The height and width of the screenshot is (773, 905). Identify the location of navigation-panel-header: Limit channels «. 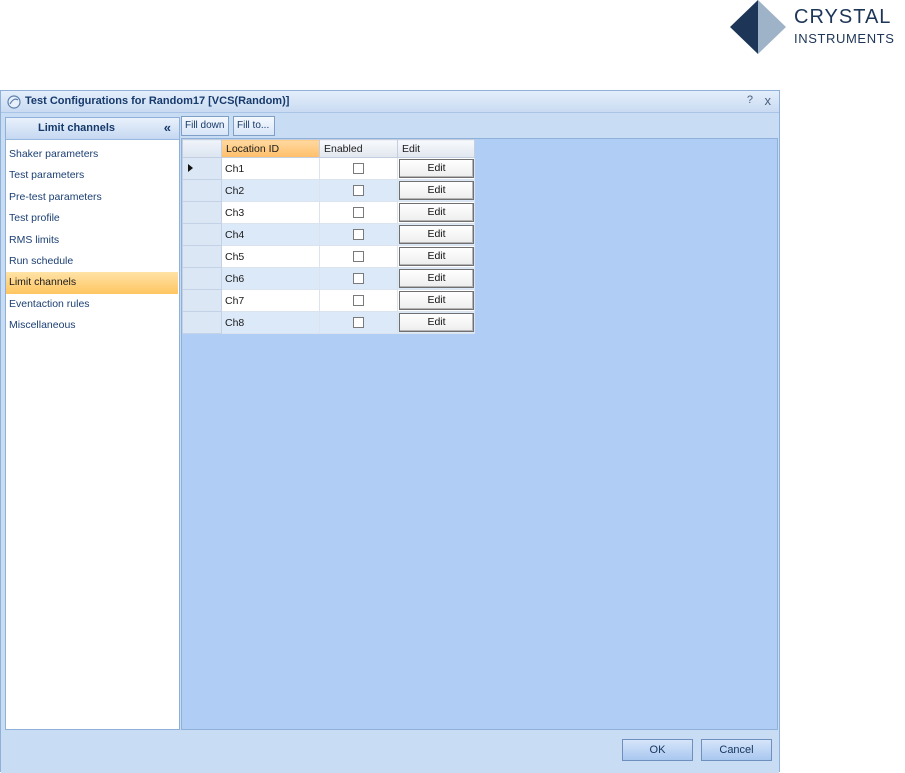
(92, 129).